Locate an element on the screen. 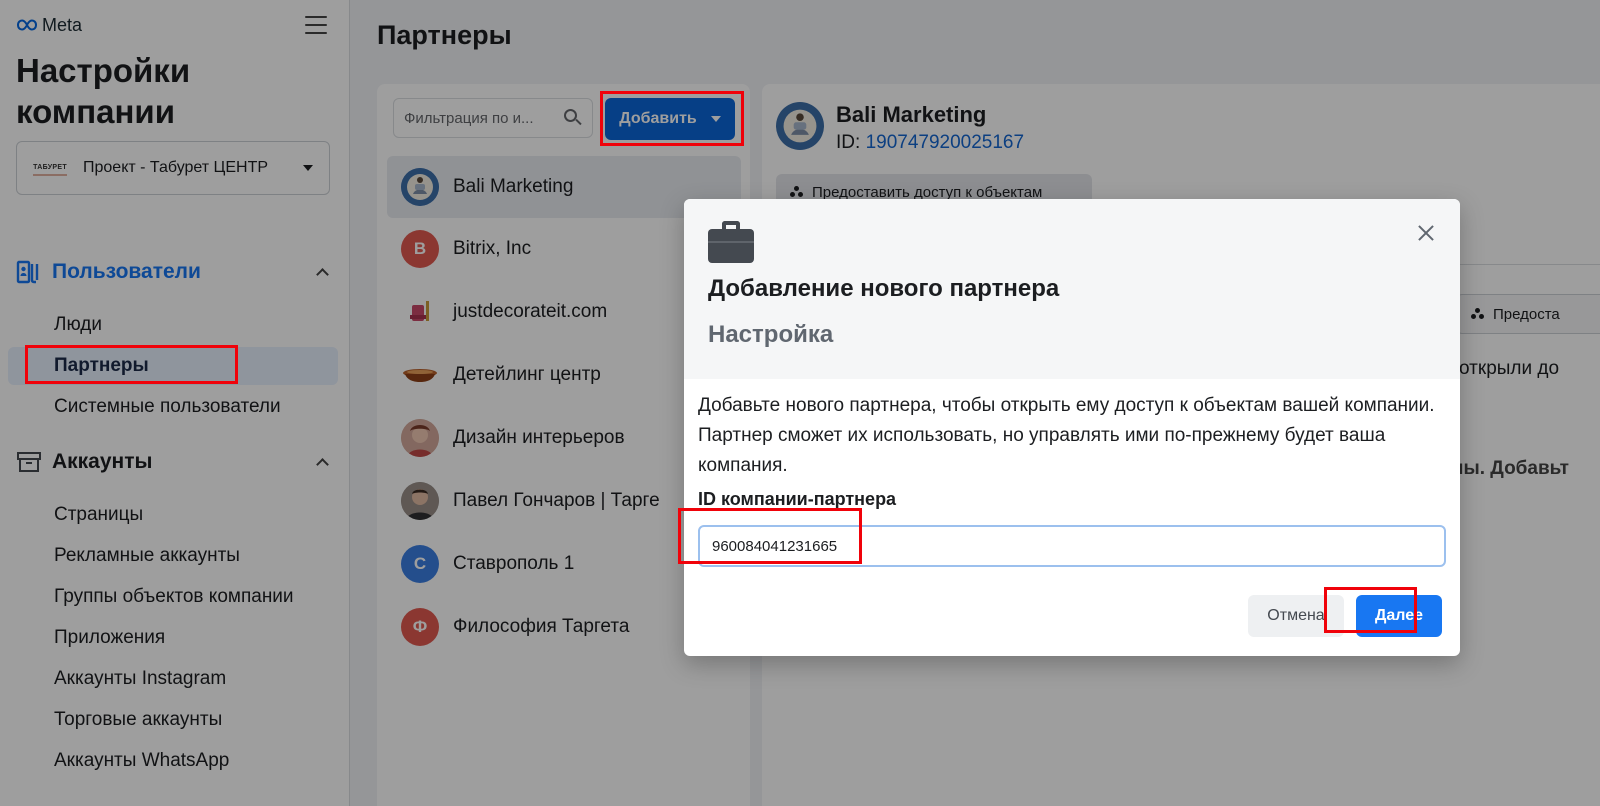 The height and width of the screenshot is (806, 1600). partner-id-label: ID компании-партнера is located at coordinates (797, 499).